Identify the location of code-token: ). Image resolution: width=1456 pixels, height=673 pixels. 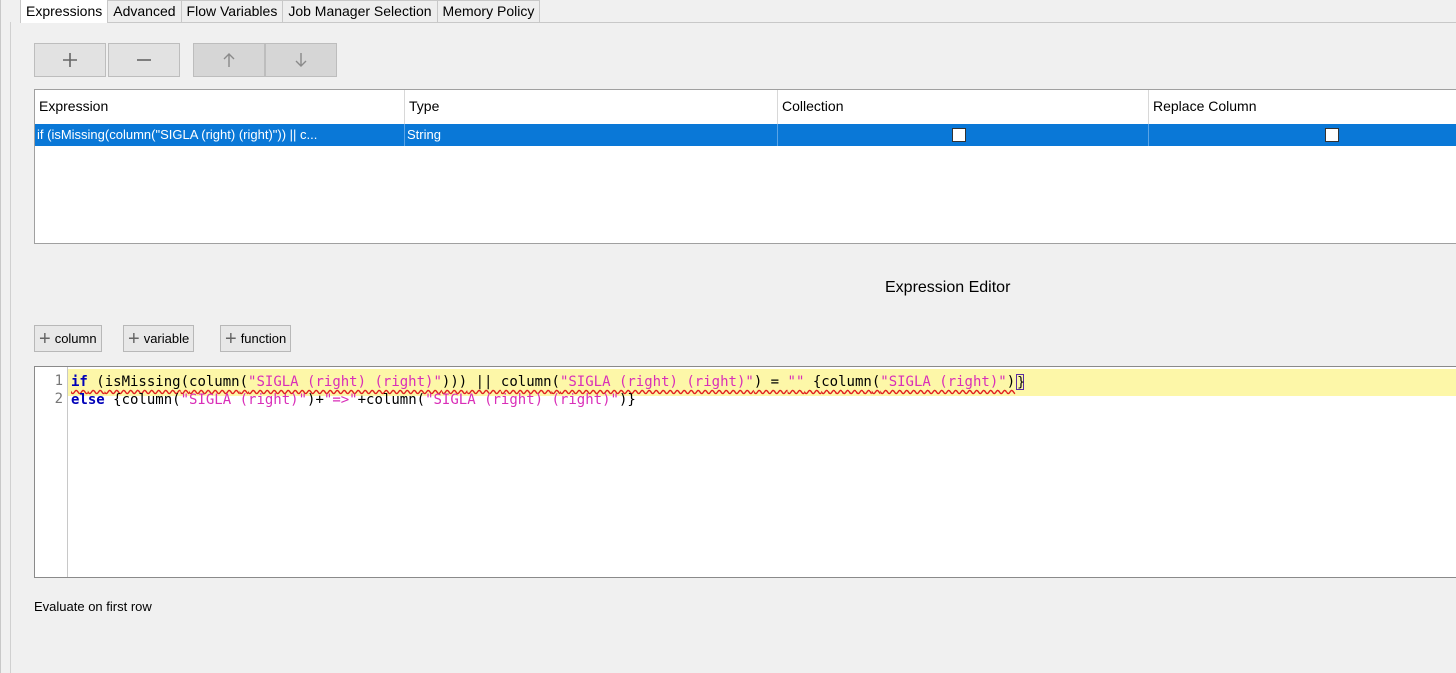
(1011, 382).